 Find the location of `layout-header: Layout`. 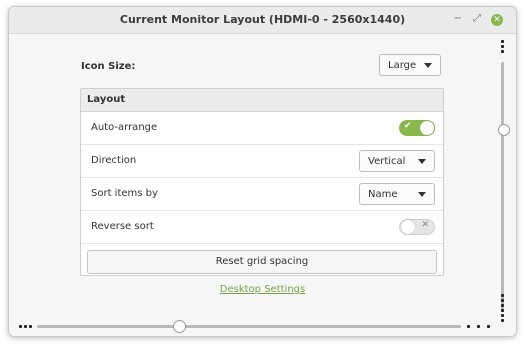

layout-header: Layout is located at coordinates (262, 100).